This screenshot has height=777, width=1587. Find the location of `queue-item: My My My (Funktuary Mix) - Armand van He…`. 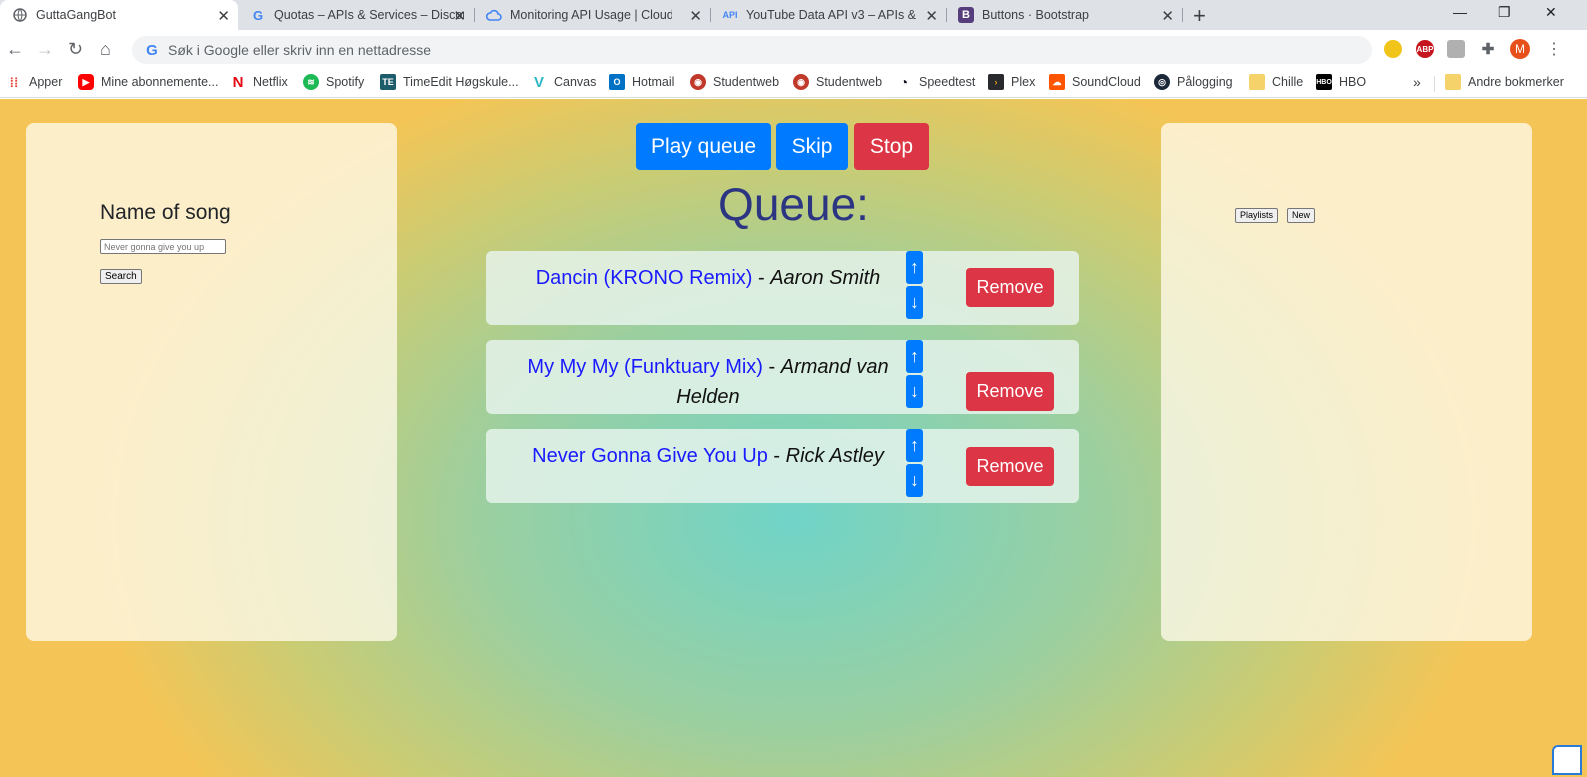

queue-item: My My My (Funktuary Mix) - Armand van He… is located at coordinates (782, 377).